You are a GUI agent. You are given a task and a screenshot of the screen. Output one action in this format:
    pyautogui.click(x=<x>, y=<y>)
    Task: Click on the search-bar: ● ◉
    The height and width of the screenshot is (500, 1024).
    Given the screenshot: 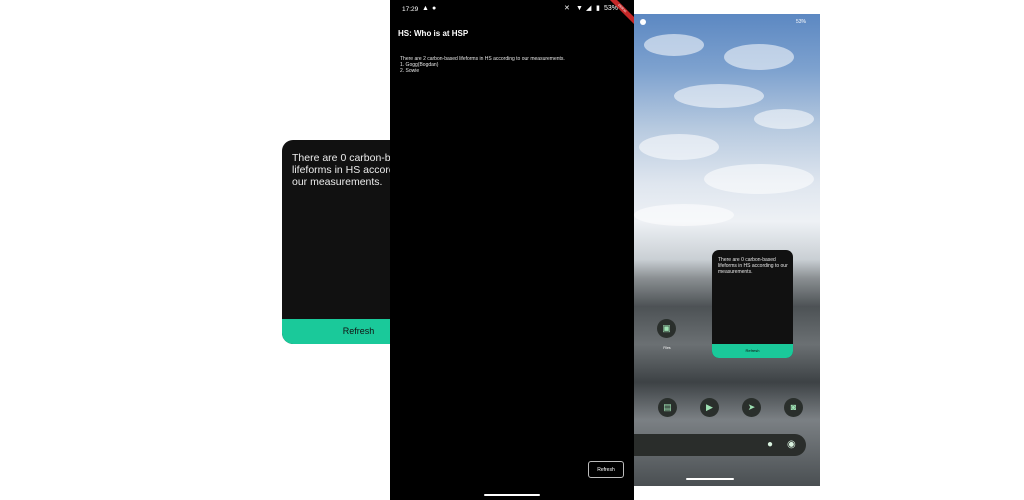 What is the action you would take?
    pyautogui.click(x=720, y=445)
    